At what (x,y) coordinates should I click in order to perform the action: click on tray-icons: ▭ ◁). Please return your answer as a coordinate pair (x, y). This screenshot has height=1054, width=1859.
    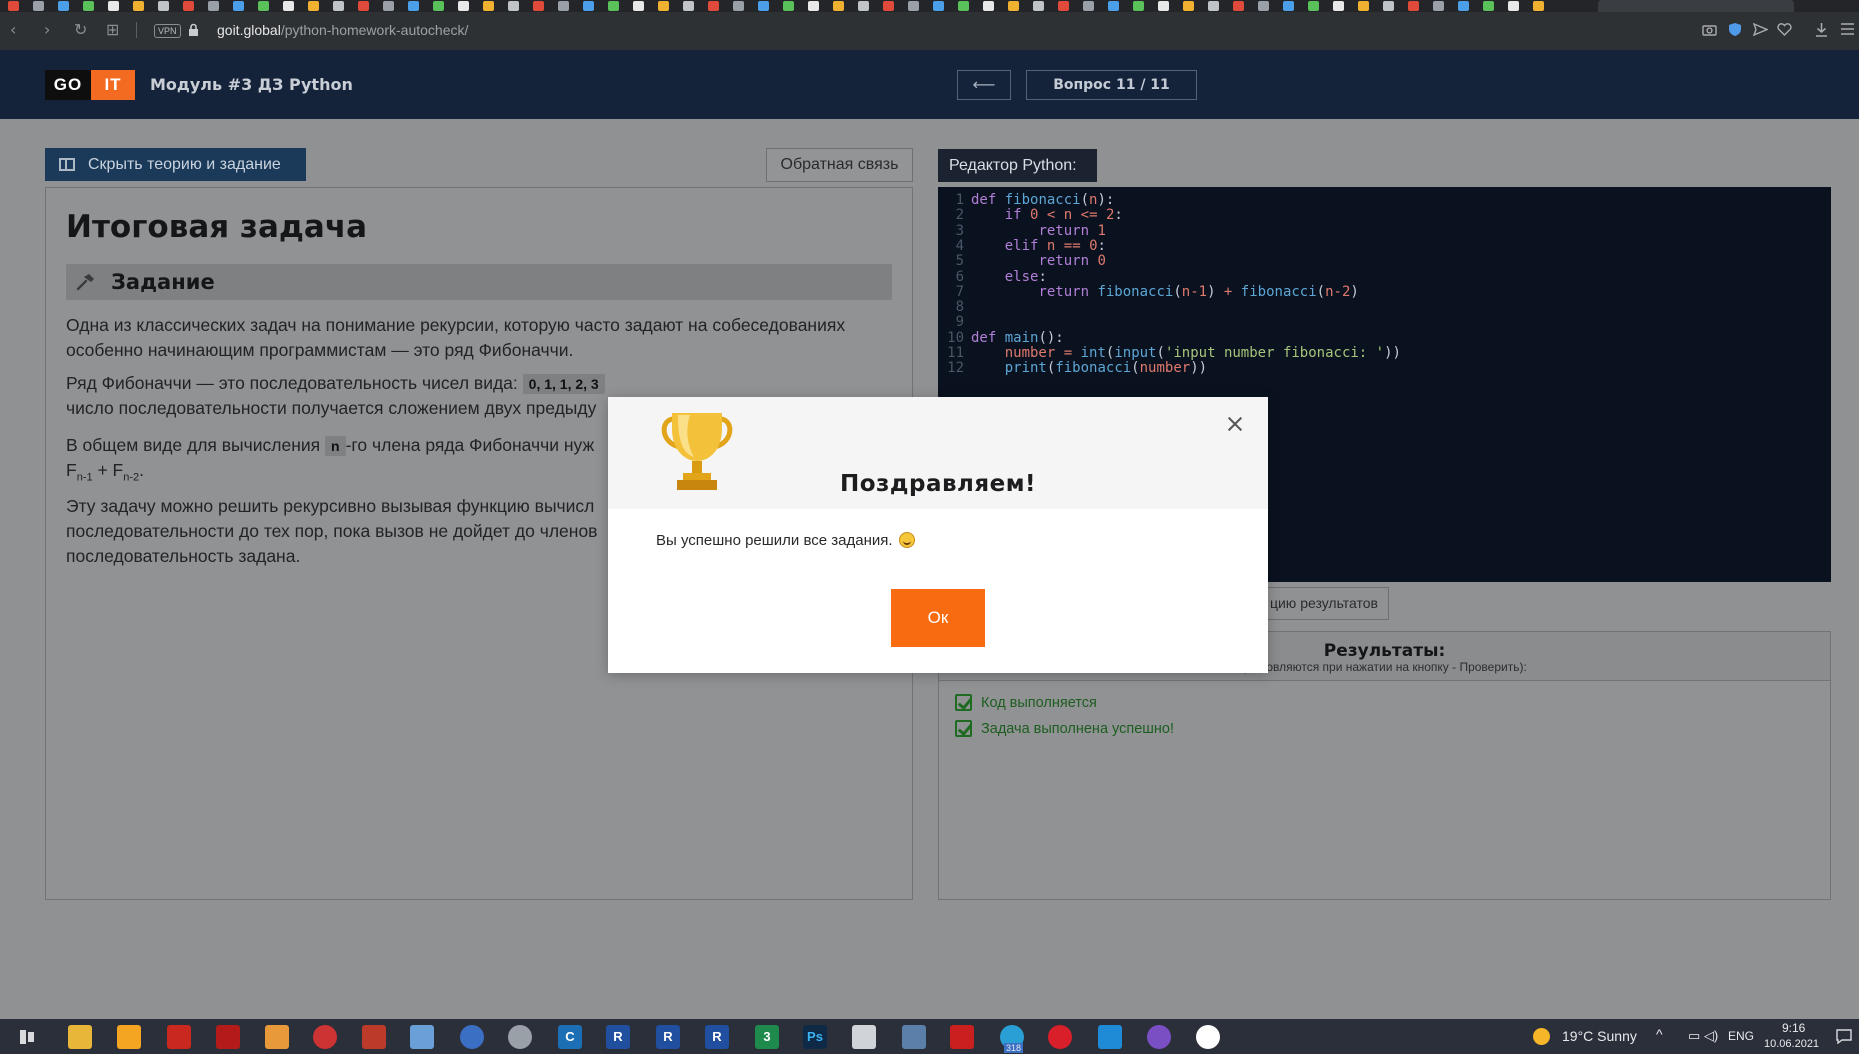
    Looking at the image, I should click on (1703, 1036).